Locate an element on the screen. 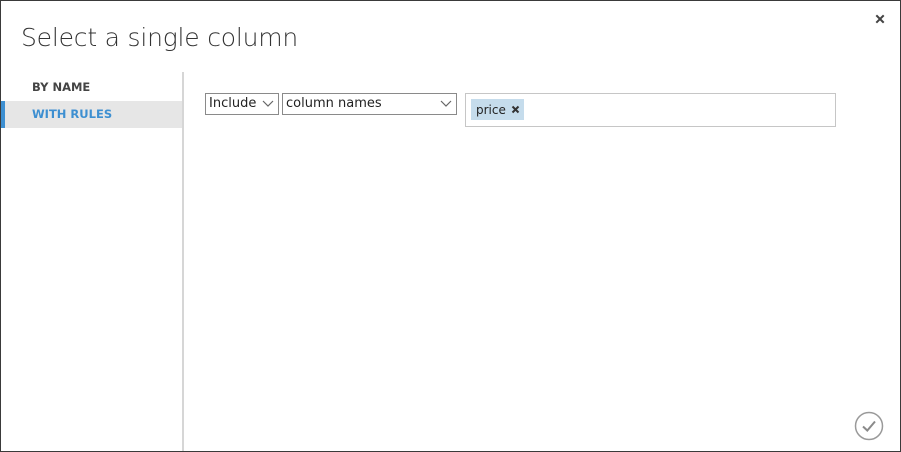 This screenshot has height=452, width=901. column-tag: price is located at coordinates (497, 109).